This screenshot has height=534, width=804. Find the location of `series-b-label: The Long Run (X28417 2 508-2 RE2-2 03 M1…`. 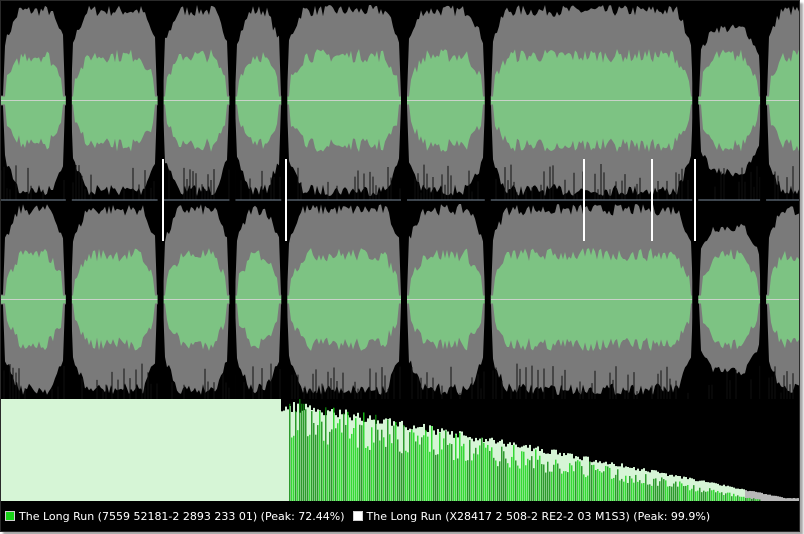

series-b-label: The Long Run (X28417 2 508-2 RE2-2 03 M1… is located at coordinates (498, 516).